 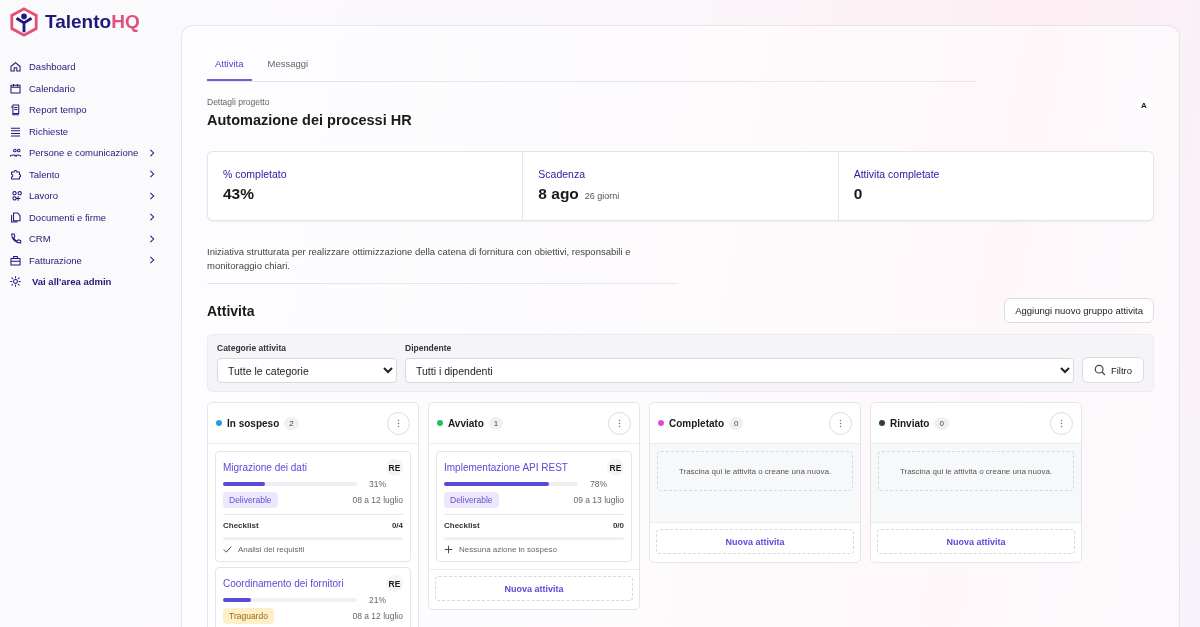 I want to click on task-card: Implementazione API REST RE 78% Deliverable 09 a 13 luglio Checklist 0/0 Nessuna azione in sospeso, so click(x=534, y=506).